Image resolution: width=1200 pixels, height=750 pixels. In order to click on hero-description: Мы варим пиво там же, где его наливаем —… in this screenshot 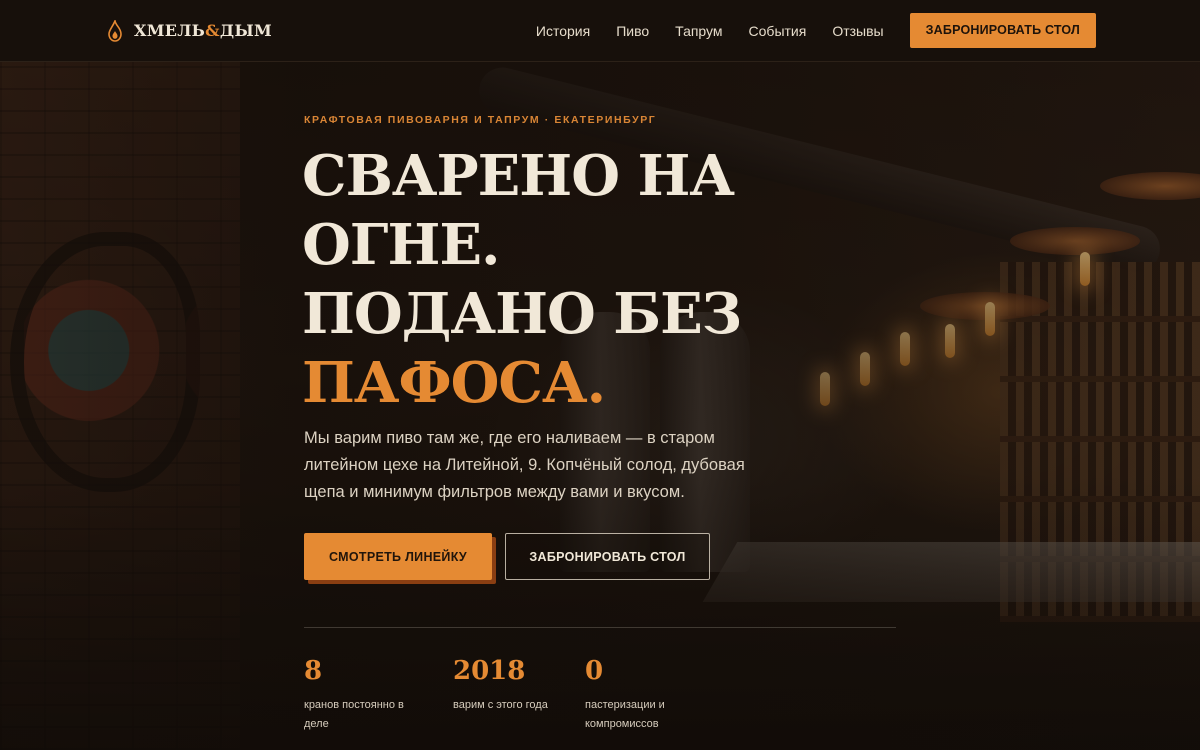, I will do `click(524, 465)`.